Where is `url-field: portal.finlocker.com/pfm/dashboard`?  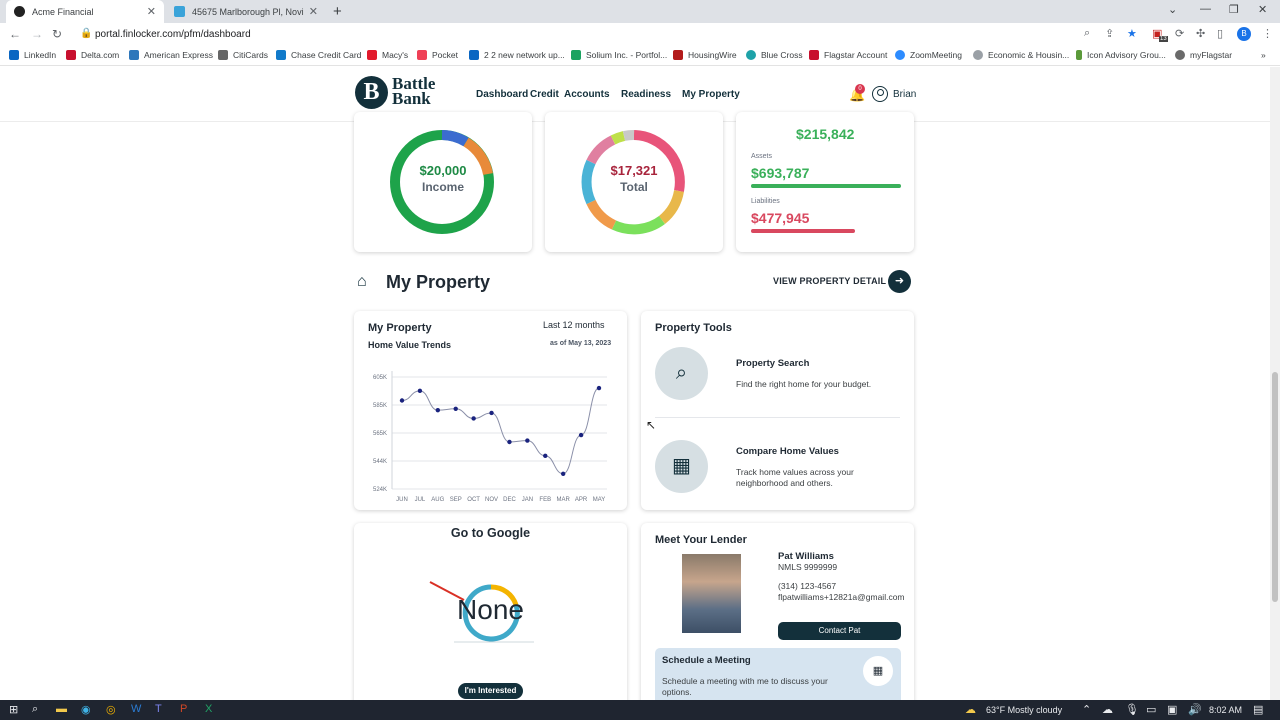
url-field: portal.finlocker.com/pfm/dashboard is located at coordinates (173, 34).